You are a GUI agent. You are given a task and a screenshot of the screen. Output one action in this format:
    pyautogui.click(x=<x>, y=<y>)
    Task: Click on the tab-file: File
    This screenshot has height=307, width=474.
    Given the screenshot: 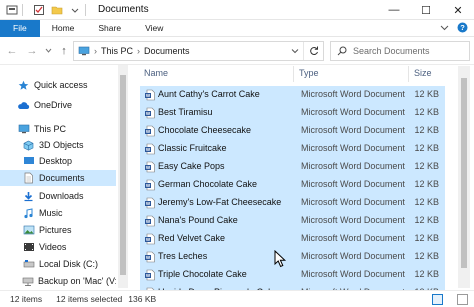 What is the action you would take?
    pyautogui.click(x=20, y=28)
    